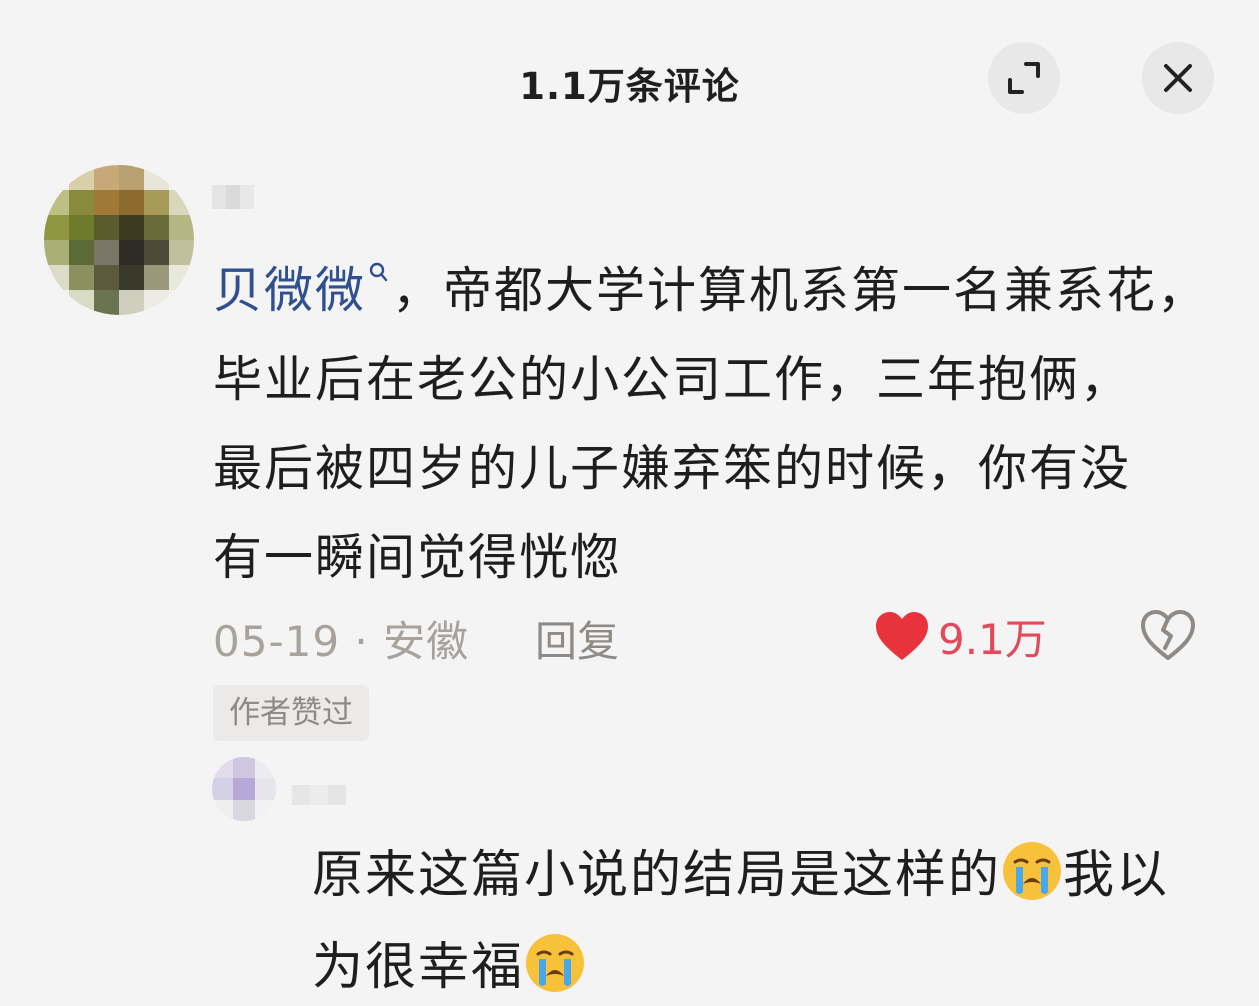  Describe the element at coordinates (289, 290) in the screenshot. I see `mention-link: 贝微微` at that location.